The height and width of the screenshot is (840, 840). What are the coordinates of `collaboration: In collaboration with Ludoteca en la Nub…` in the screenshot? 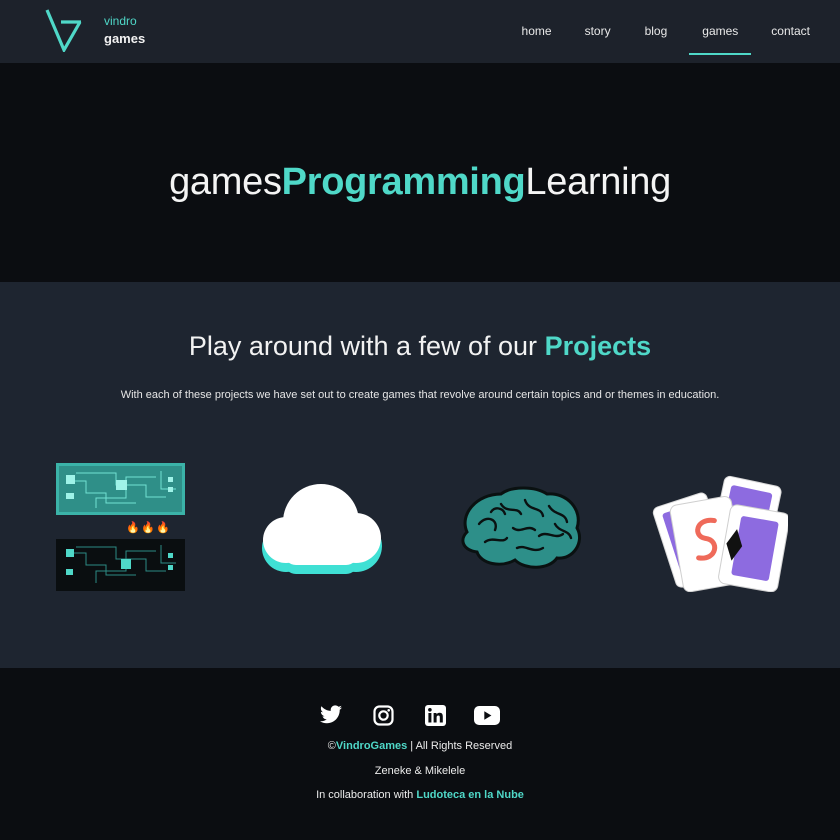 It's located at (420, 795).